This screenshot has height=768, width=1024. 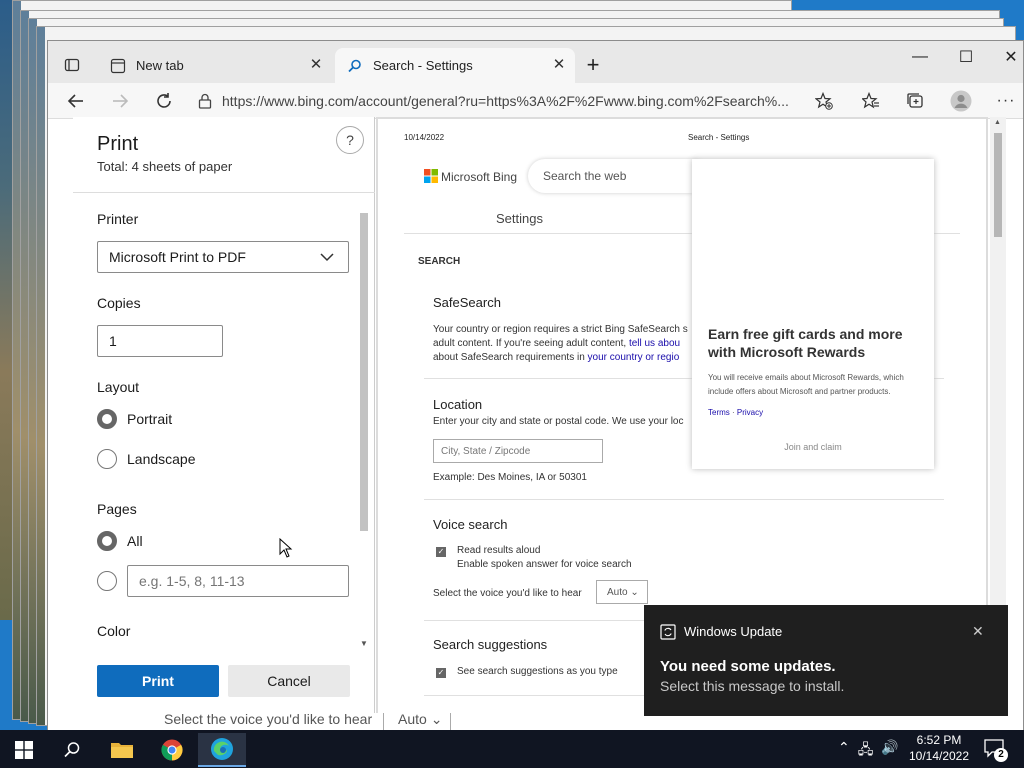 What do you see at coordinates (119, 303) in the screenshot?
I see `copies-label: Copies` at bounding box center [119, 303].